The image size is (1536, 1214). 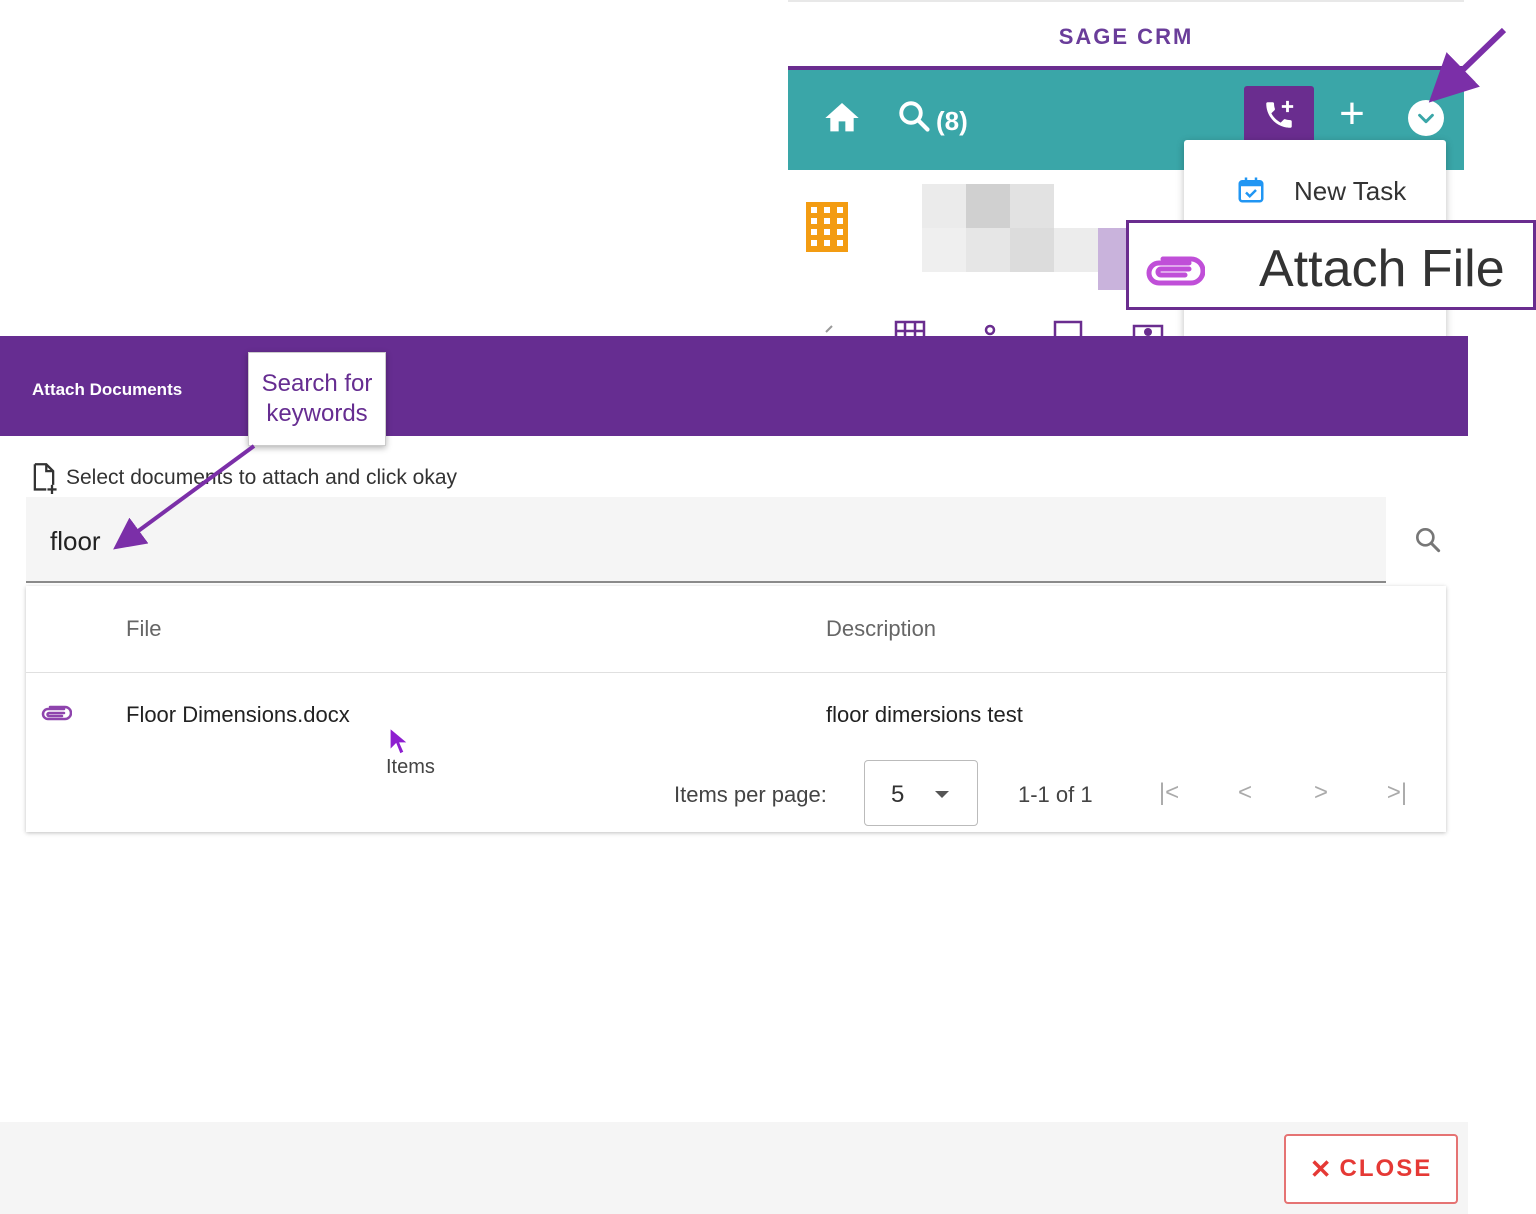 What do you see at coordinates (952, 121) in the screenshot?
I see `search-count: (8)` at bounding box center [952, 121].